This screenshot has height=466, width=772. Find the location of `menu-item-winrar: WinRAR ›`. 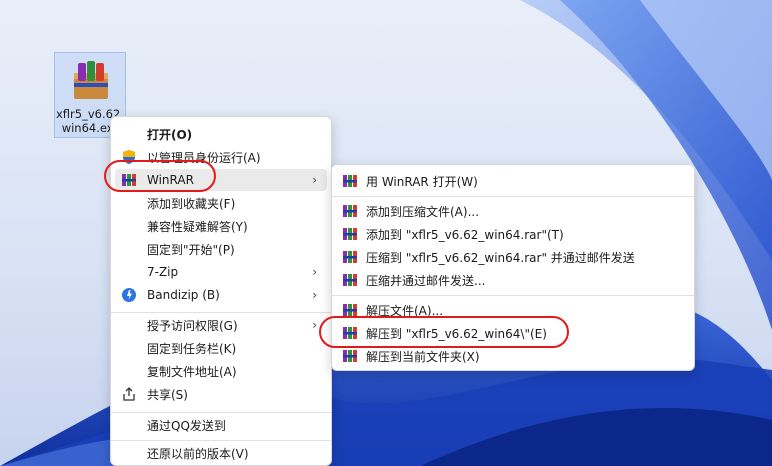

menu-item-winrar: WinRAR › is located at coordinates (221, 180).